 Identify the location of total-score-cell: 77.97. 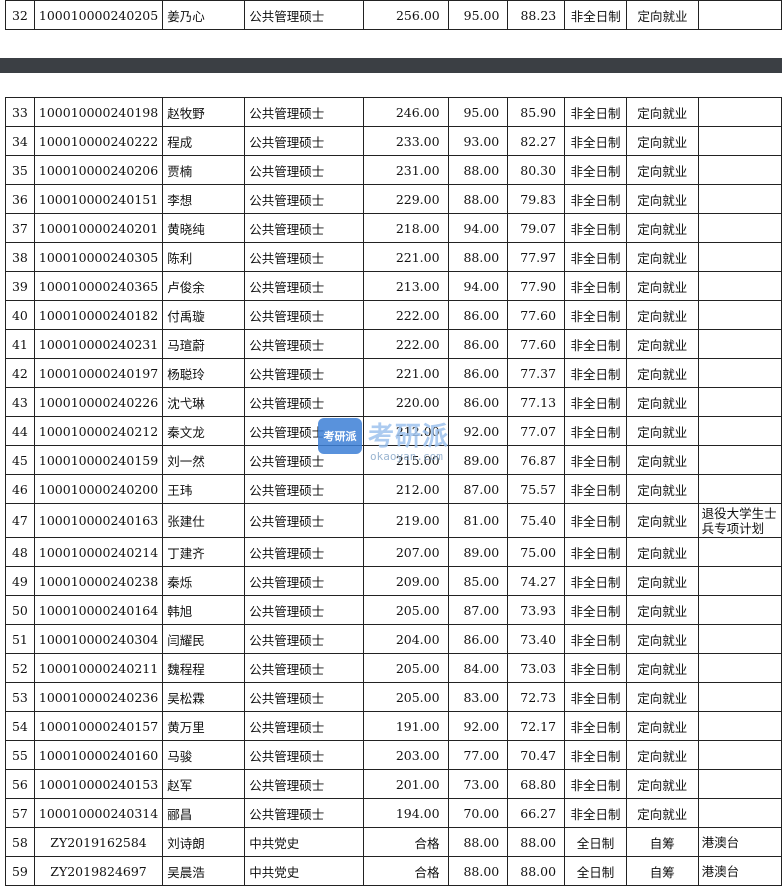
(536, 257).